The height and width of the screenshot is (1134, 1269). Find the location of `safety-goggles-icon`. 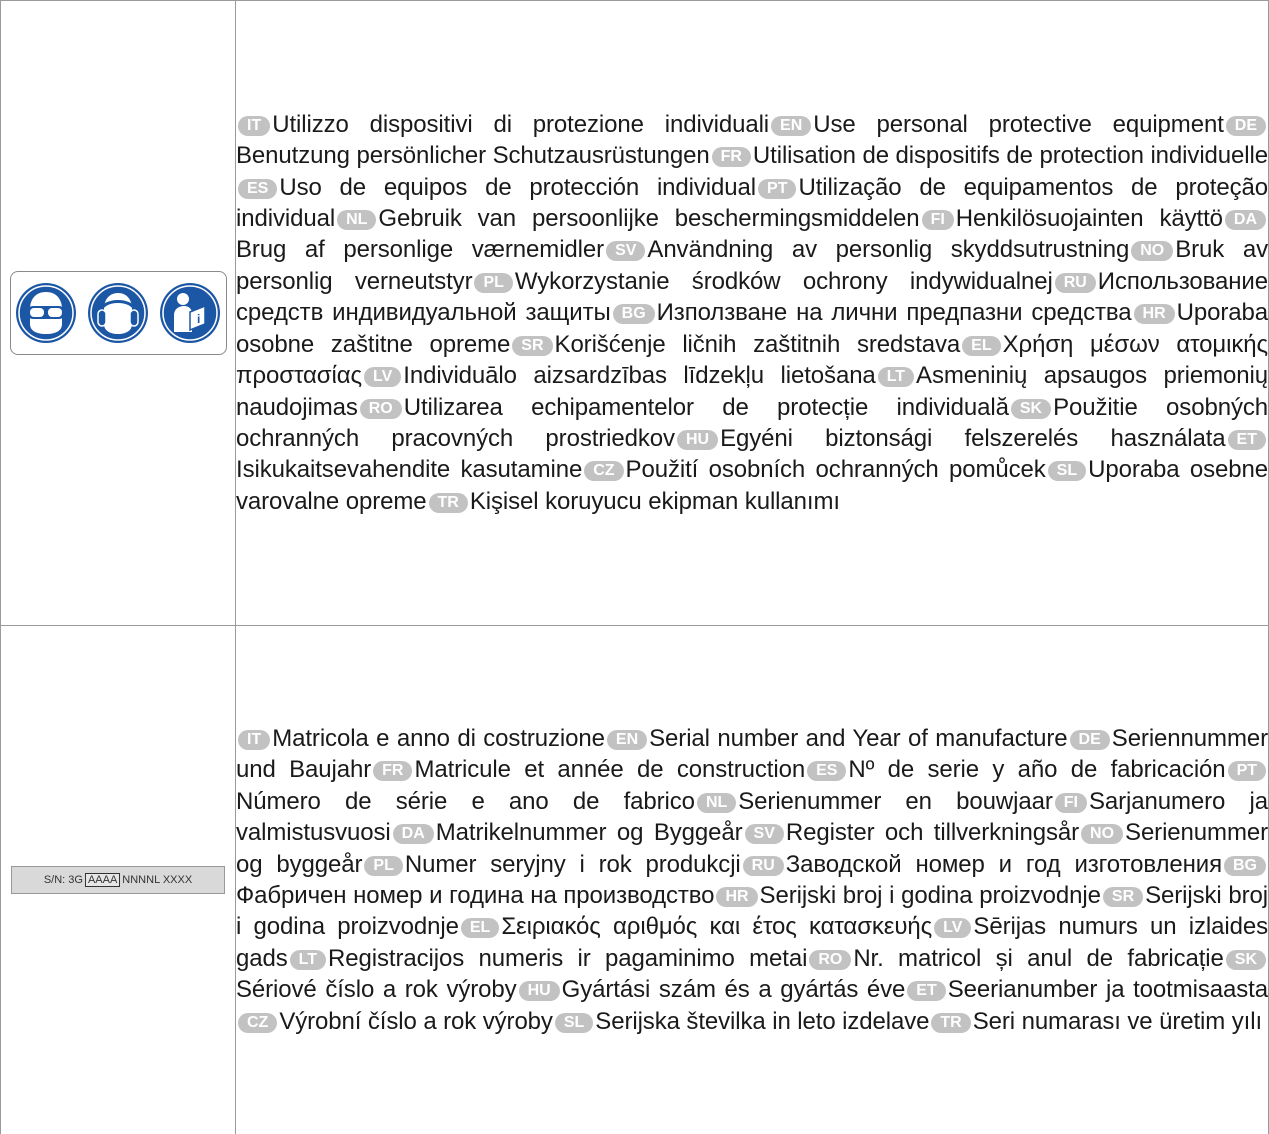

safety-goggles-icon is located at coordinates (46, 313).